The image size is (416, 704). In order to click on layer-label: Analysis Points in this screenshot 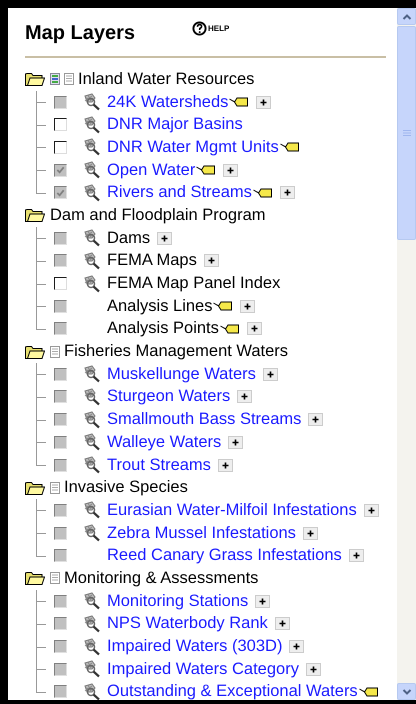, I will do `click(163, 328)`.